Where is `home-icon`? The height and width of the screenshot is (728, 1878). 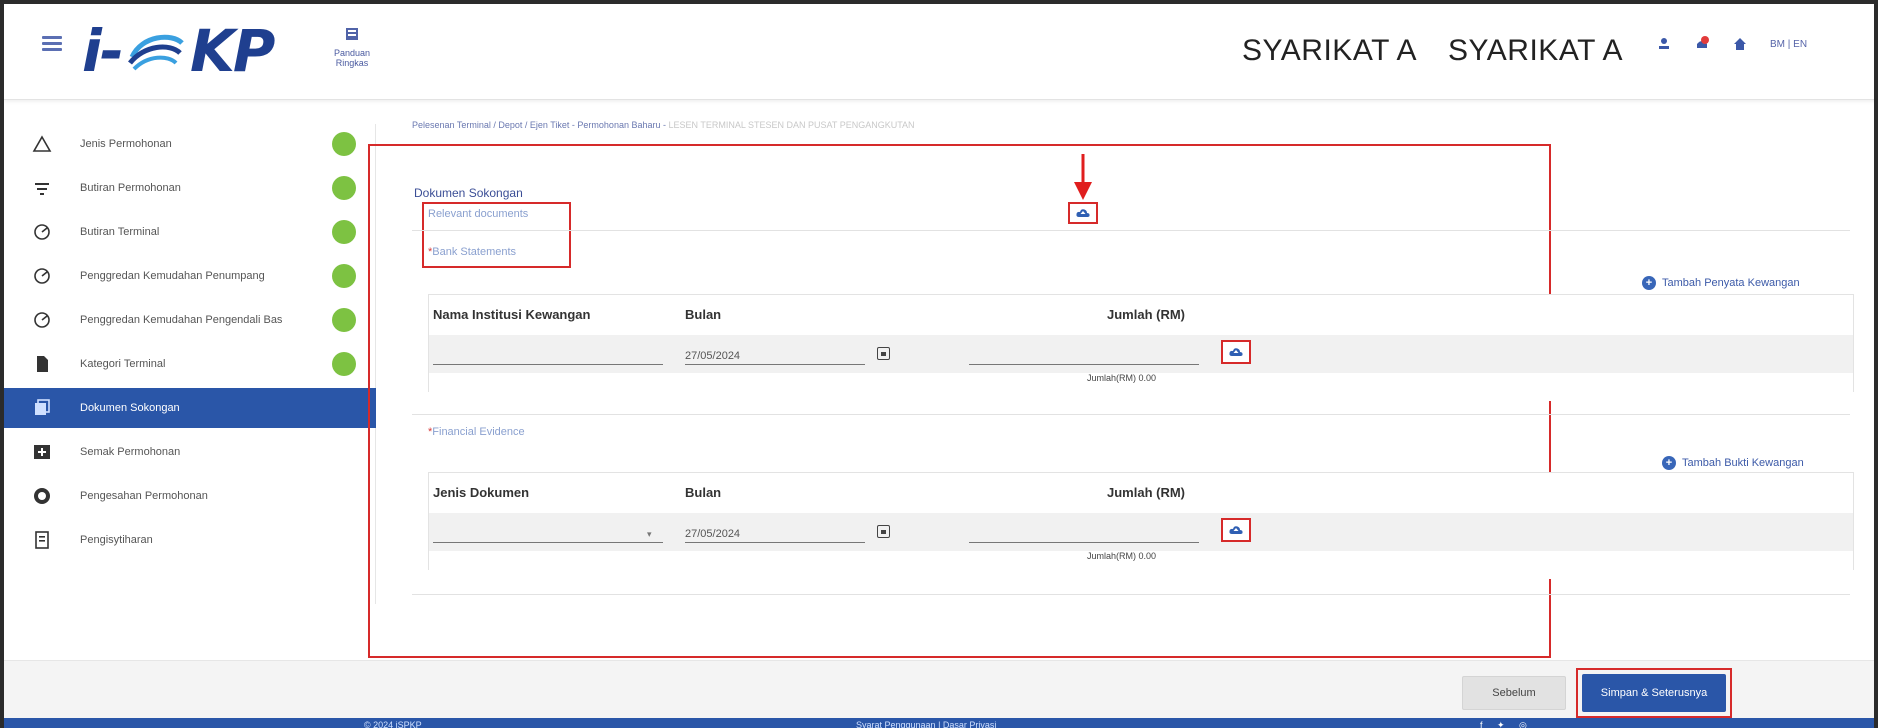
home-icon is located at coordinates (1740, 44).